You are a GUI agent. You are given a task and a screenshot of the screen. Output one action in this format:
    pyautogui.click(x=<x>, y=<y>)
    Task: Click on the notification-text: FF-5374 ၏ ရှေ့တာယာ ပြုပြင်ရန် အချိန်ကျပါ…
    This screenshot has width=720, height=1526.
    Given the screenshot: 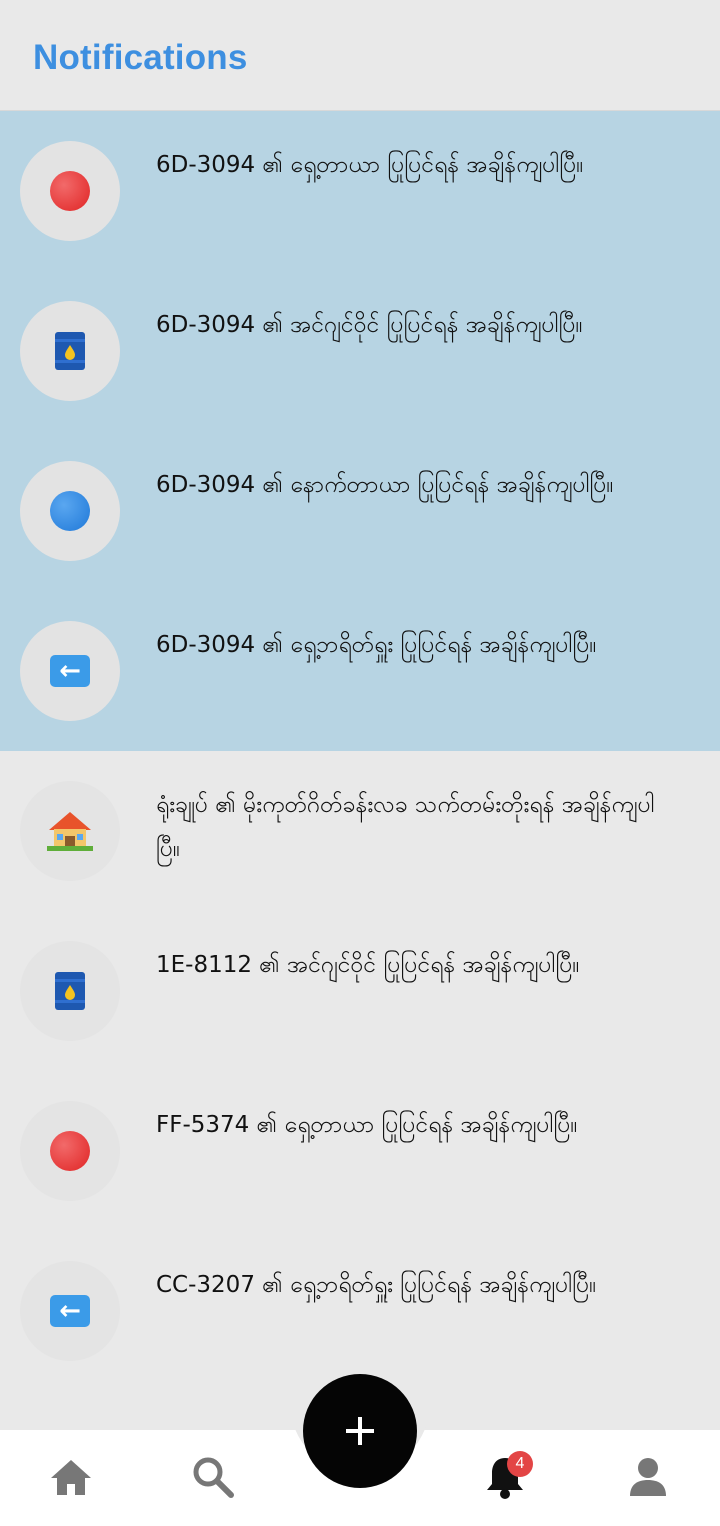 What is the action you would take?
    pyautogui.click(x=367, y=1125)
    